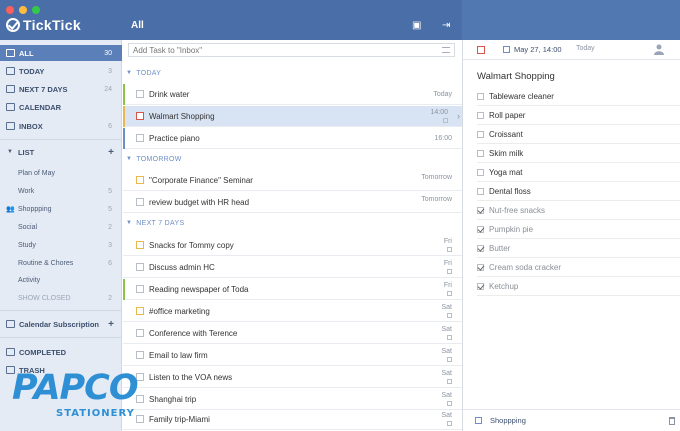 The height and width of the screenshot is (431, 680). What do you see at coordinates (446, 50) in the screenshot?
I see `list-menu-icon` at bounding box center [446, 50].